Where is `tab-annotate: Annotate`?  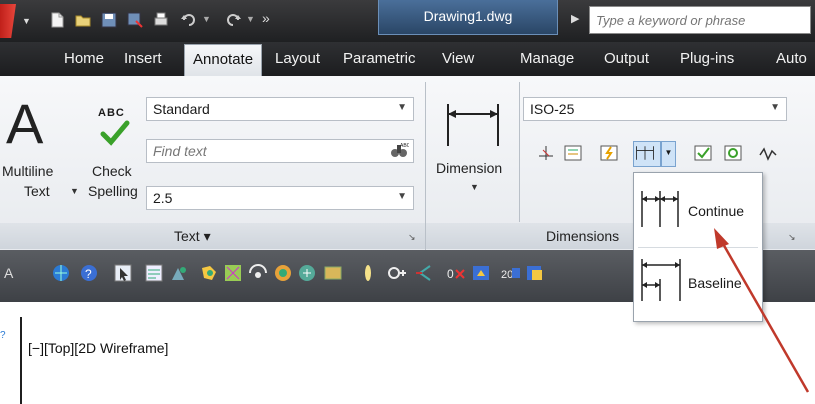
tab-annotate: Annotate is located at coordinates (223, 60).